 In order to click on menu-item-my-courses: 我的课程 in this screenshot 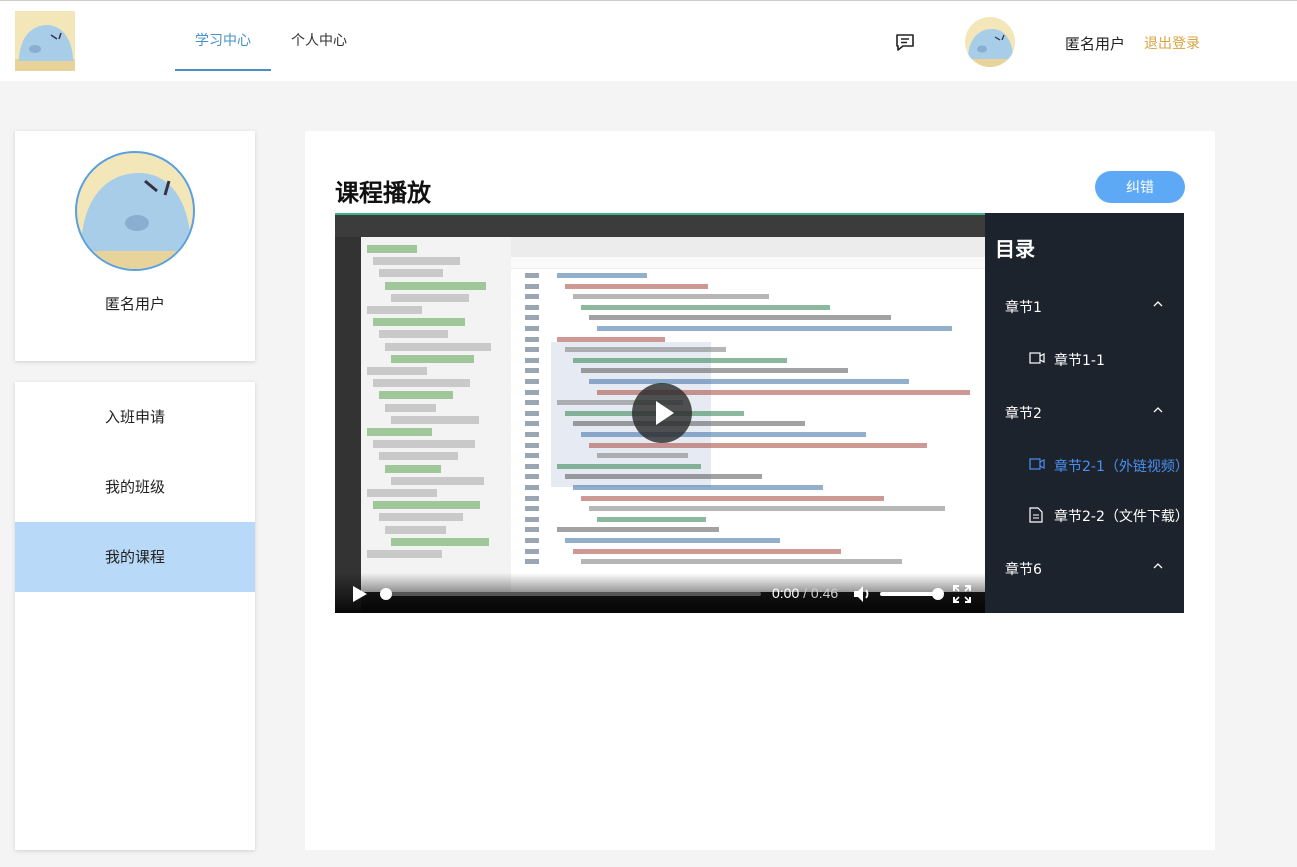, I will do `click(135, 557)`.